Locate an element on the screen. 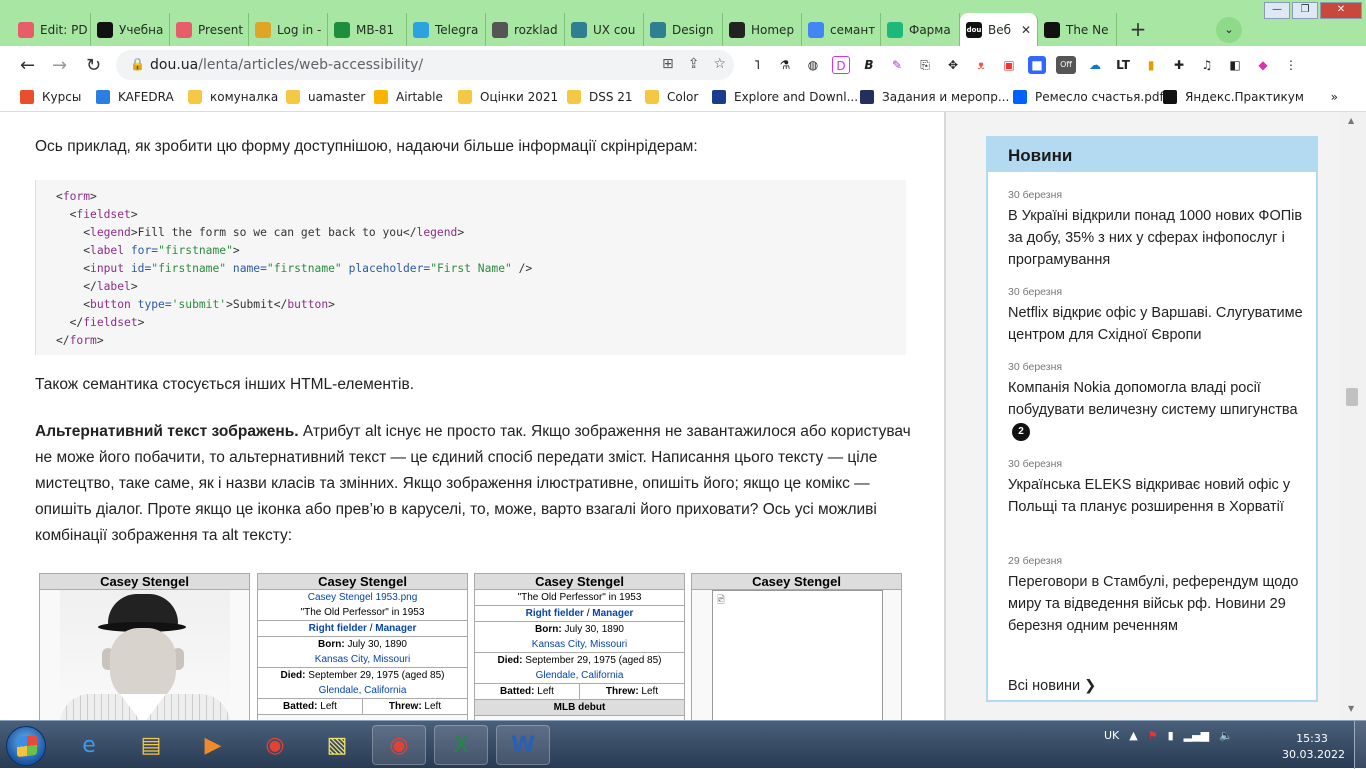  tab-9: Homep is located at coordinates (762, 29).